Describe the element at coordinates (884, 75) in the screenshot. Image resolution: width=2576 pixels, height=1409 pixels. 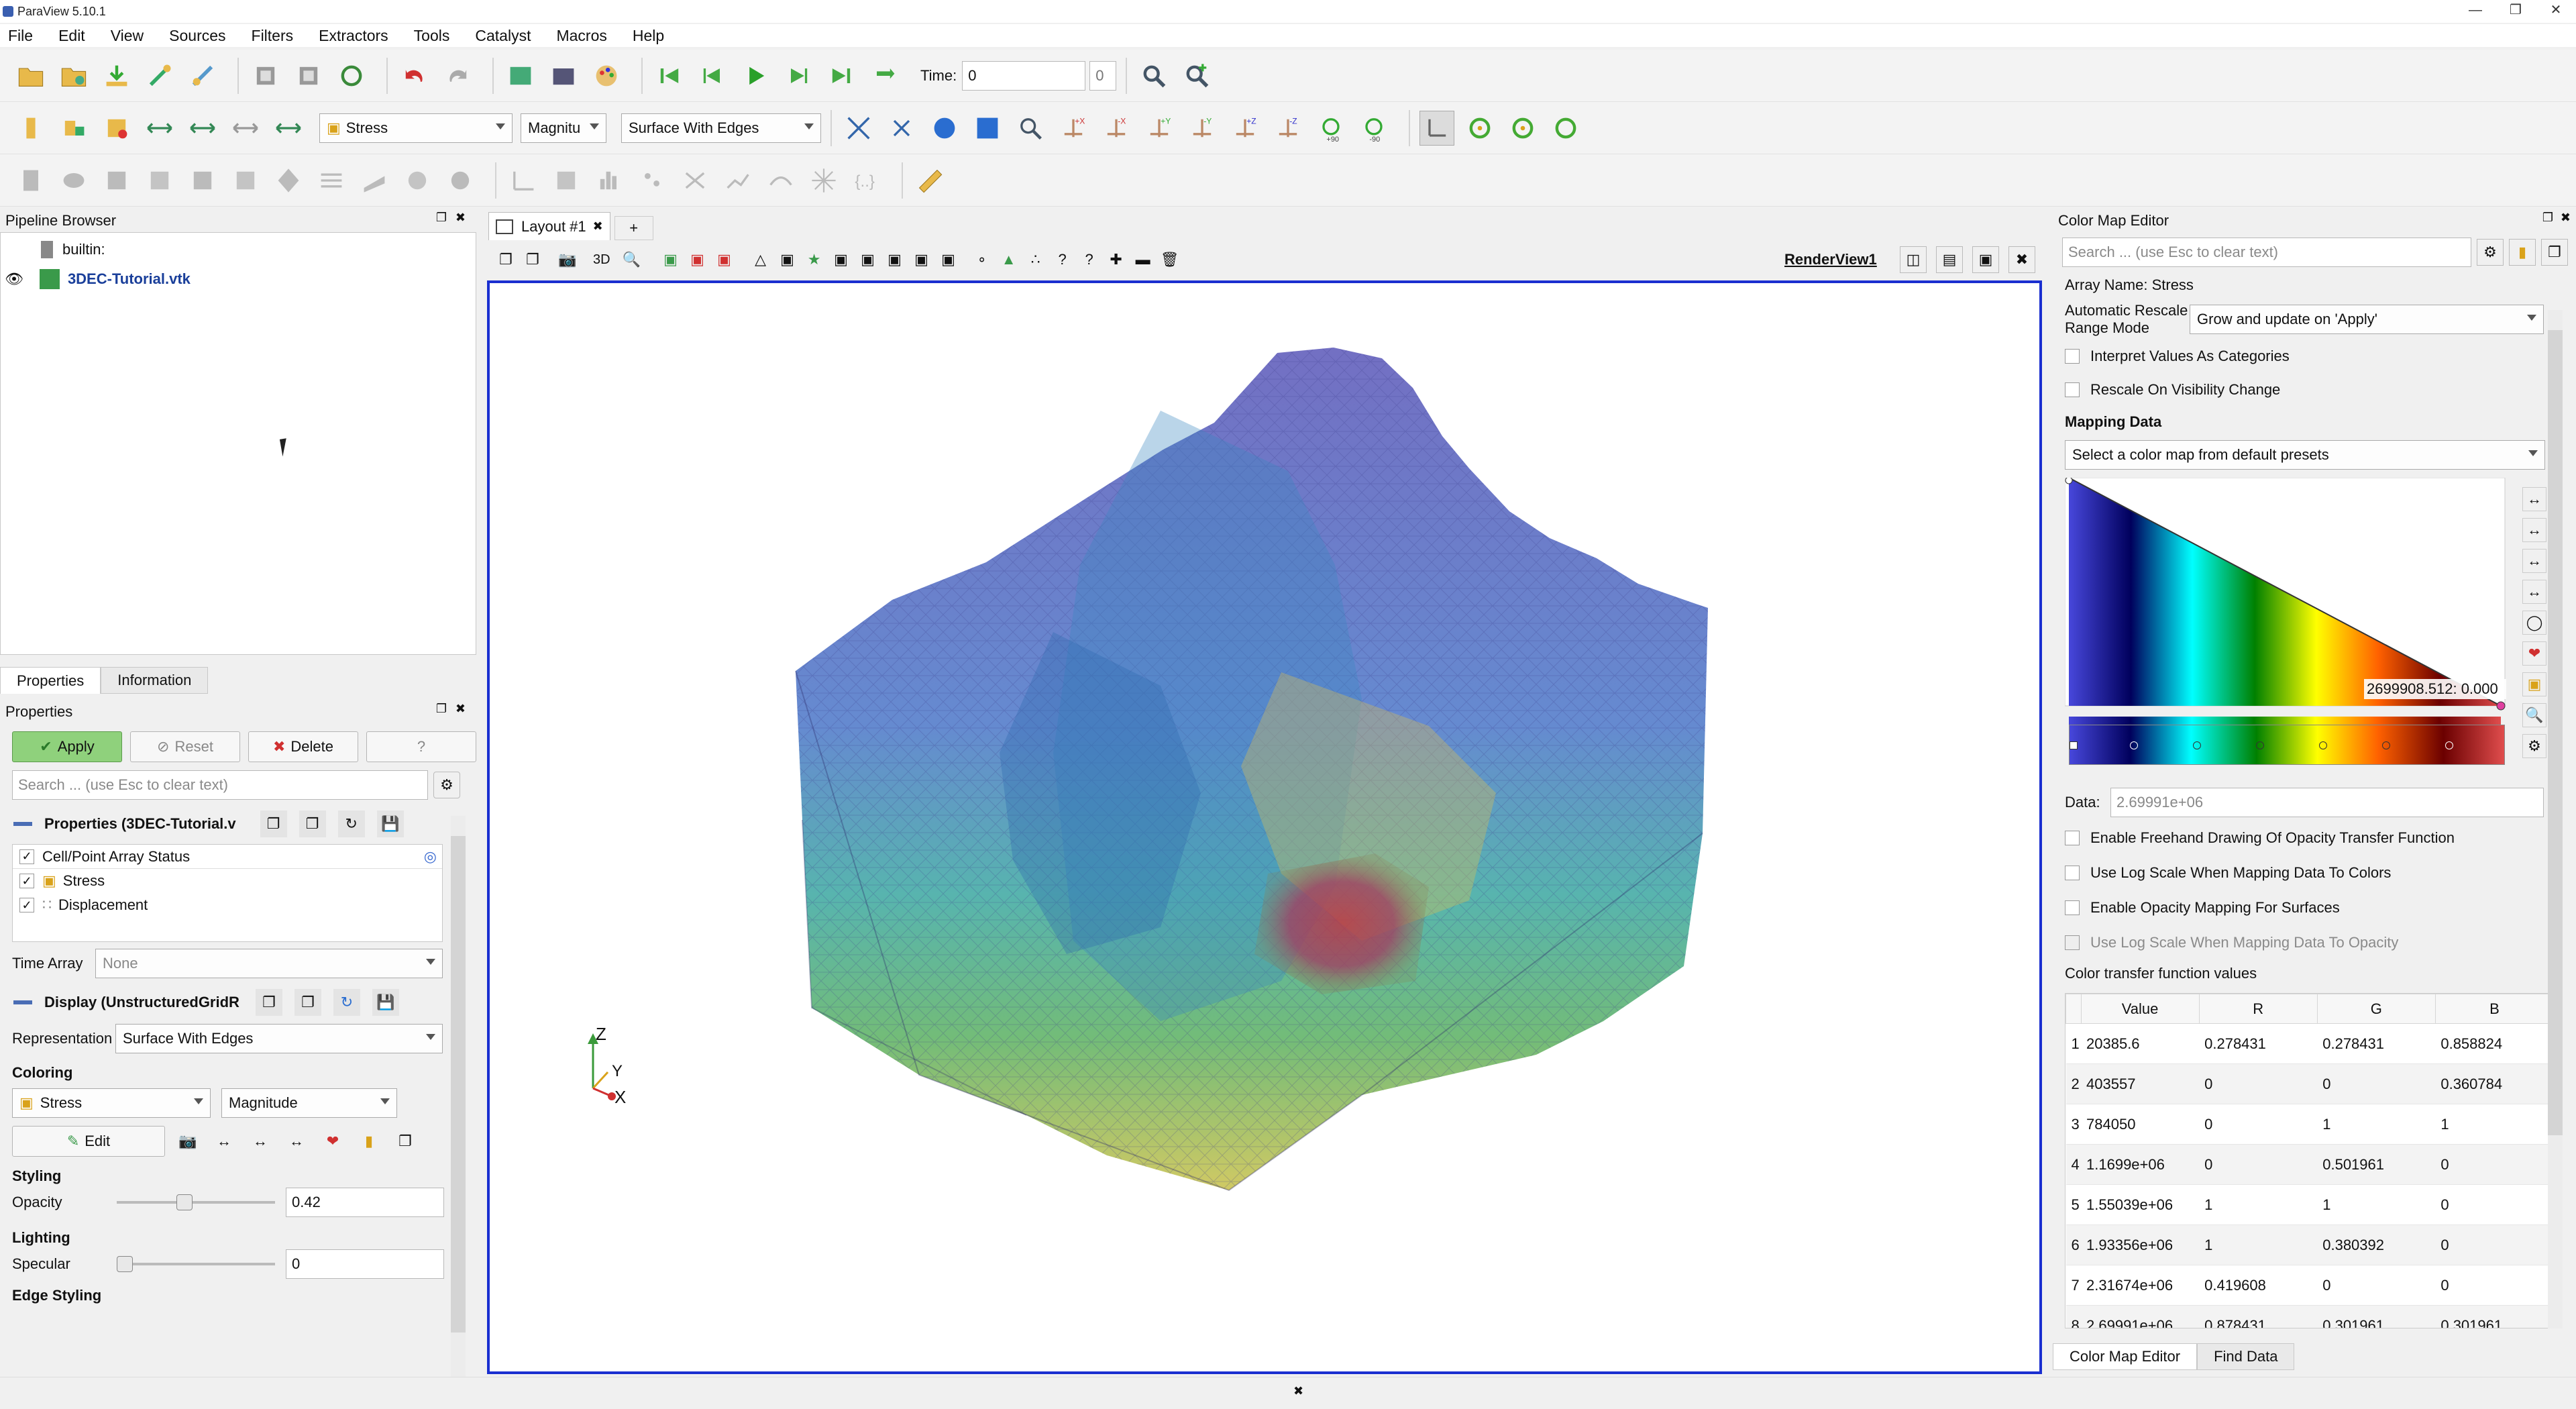
I see `loop-icon` at that location.